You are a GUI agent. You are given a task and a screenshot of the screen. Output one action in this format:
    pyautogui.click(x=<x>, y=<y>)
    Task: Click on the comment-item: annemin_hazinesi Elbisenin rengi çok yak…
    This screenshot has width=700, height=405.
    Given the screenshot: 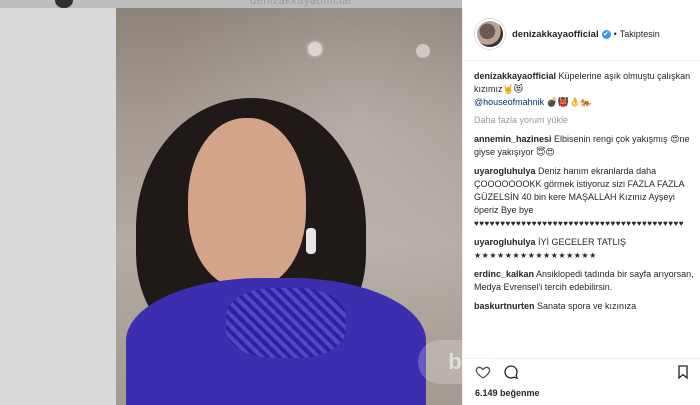 What is the action you would take?
    pyautogui.click(x=585, y=146)
    